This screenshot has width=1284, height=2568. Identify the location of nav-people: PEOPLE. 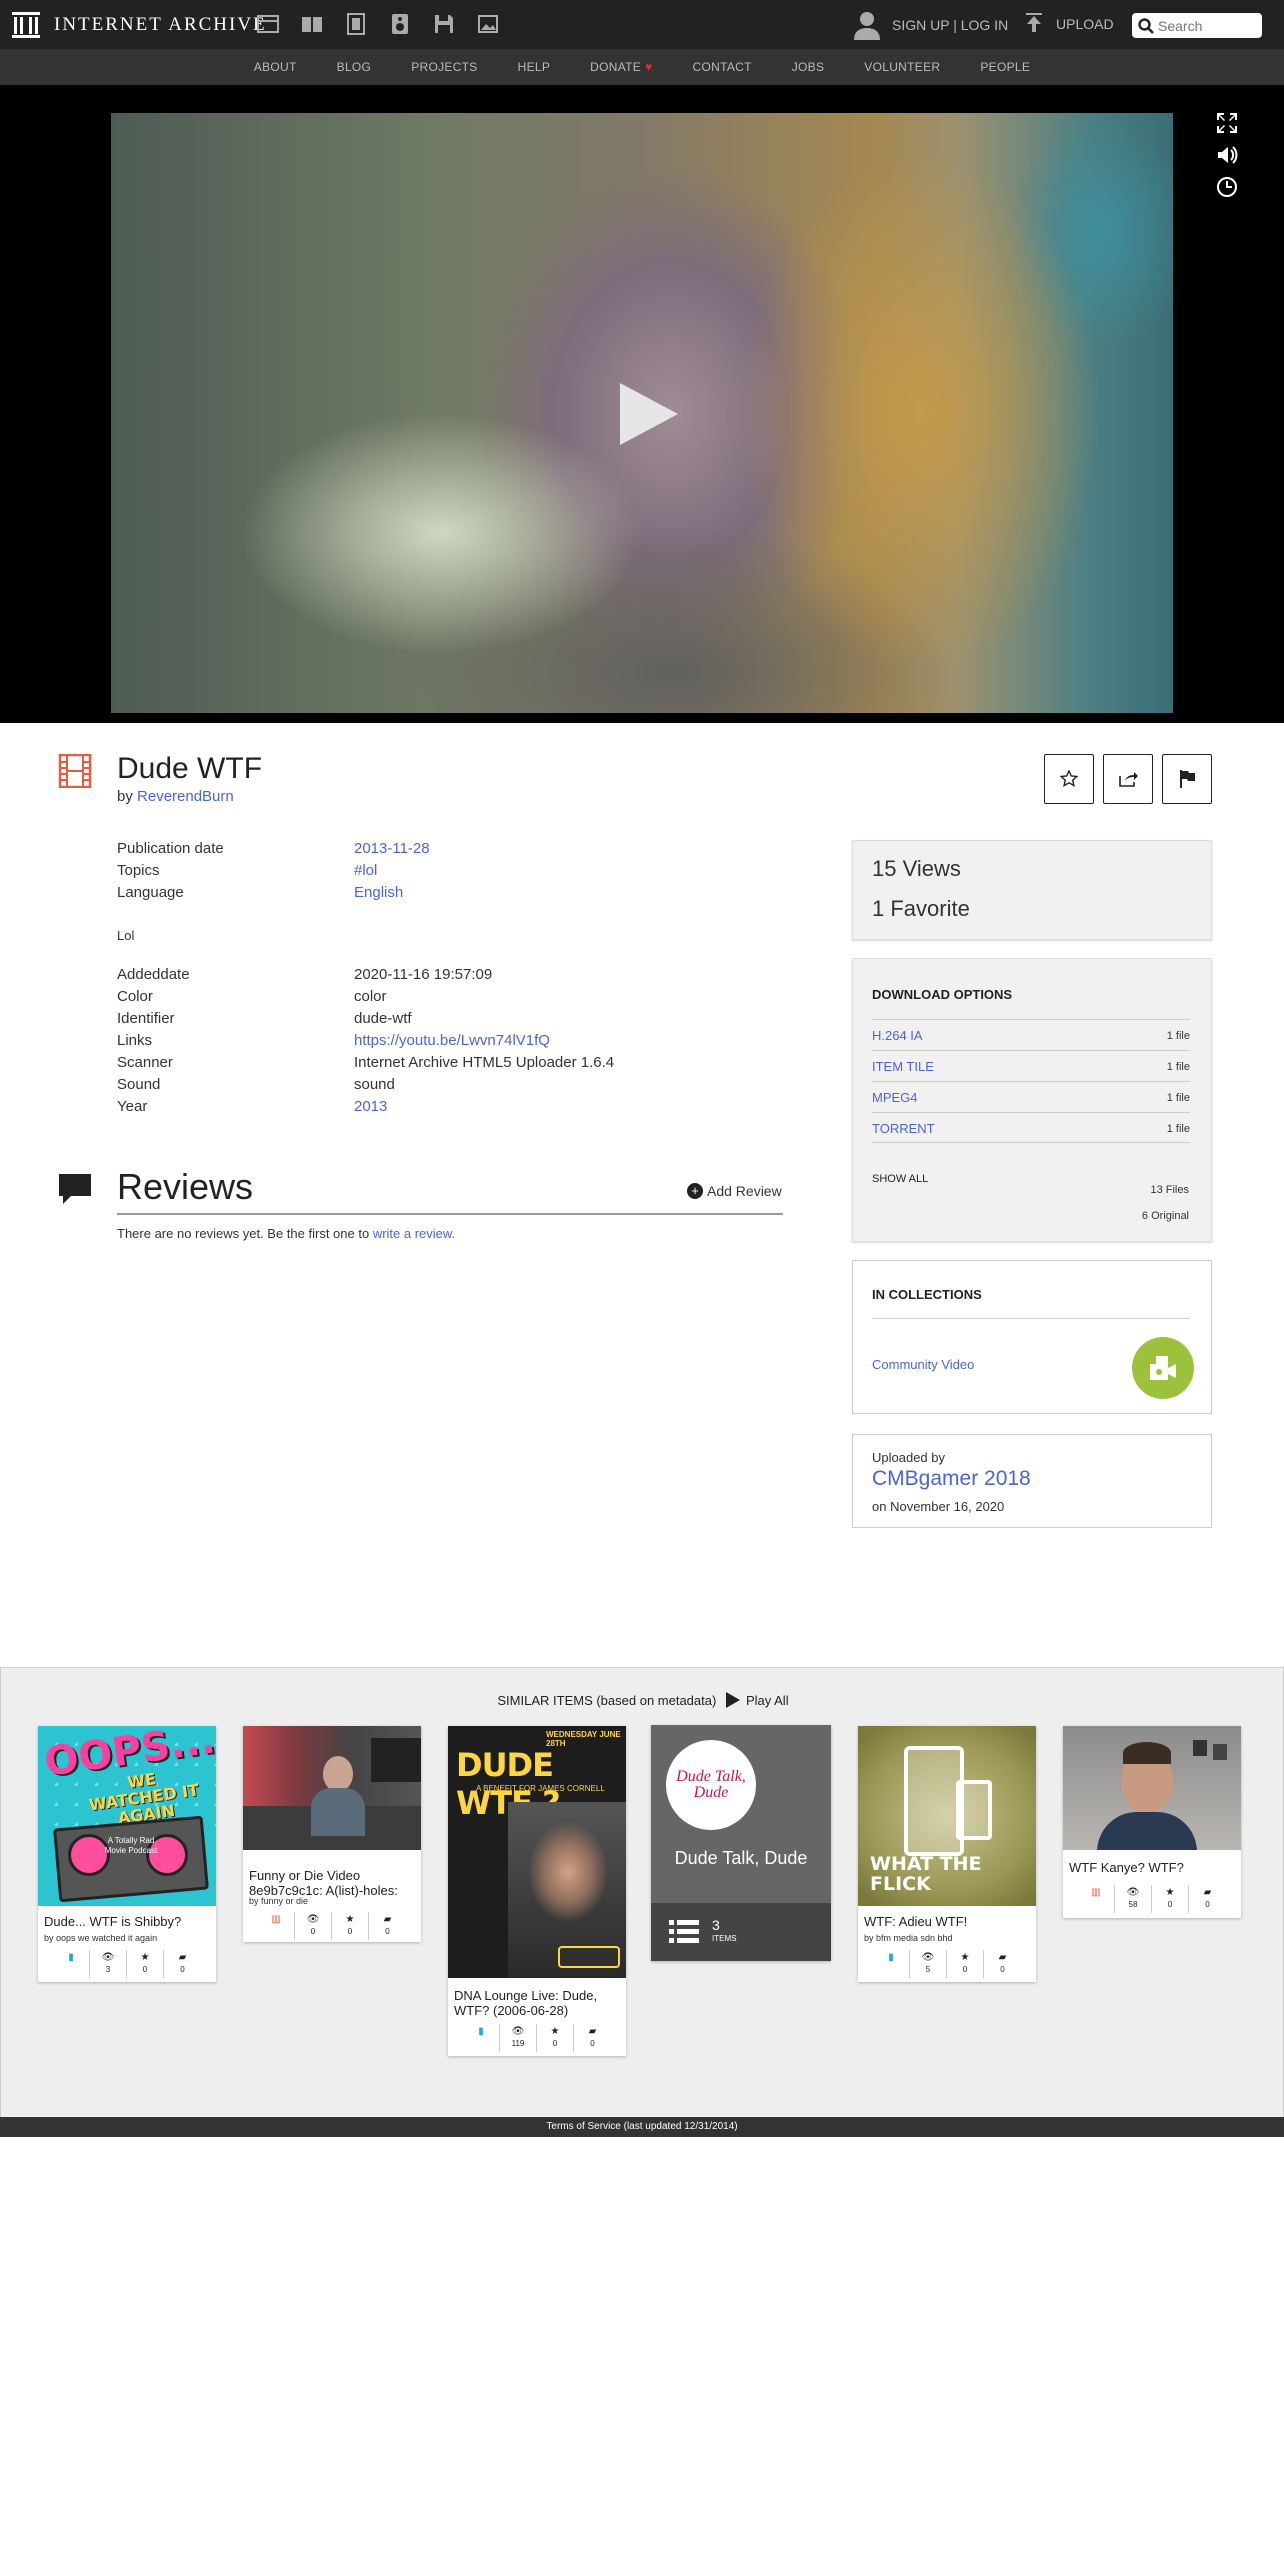
(1005, 67).